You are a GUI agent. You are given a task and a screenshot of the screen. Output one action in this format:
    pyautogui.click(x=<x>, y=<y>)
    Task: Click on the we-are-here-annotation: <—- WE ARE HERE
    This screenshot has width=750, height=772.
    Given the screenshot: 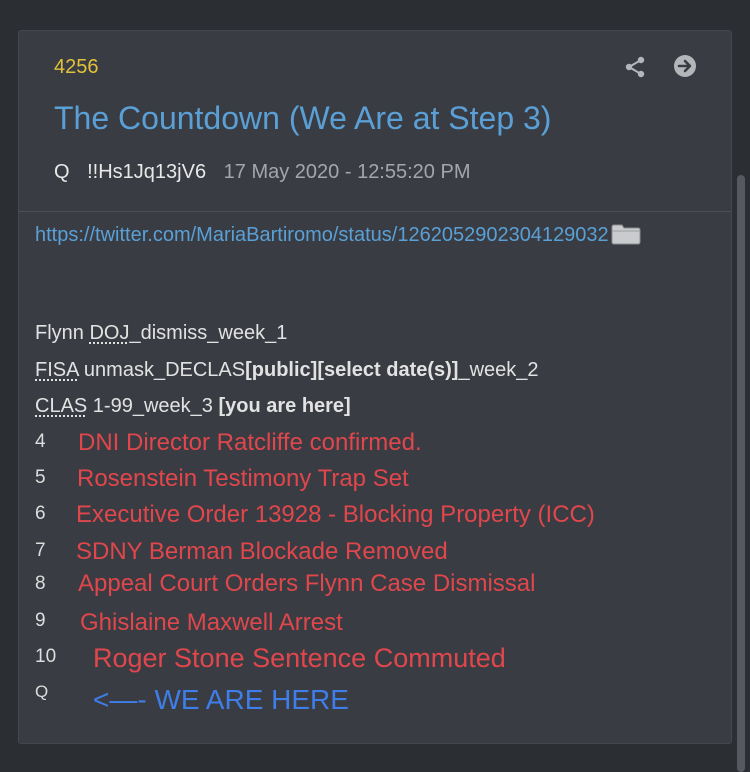 What is the action you would take?
    pyautogui.click(x=221, y=699)
    